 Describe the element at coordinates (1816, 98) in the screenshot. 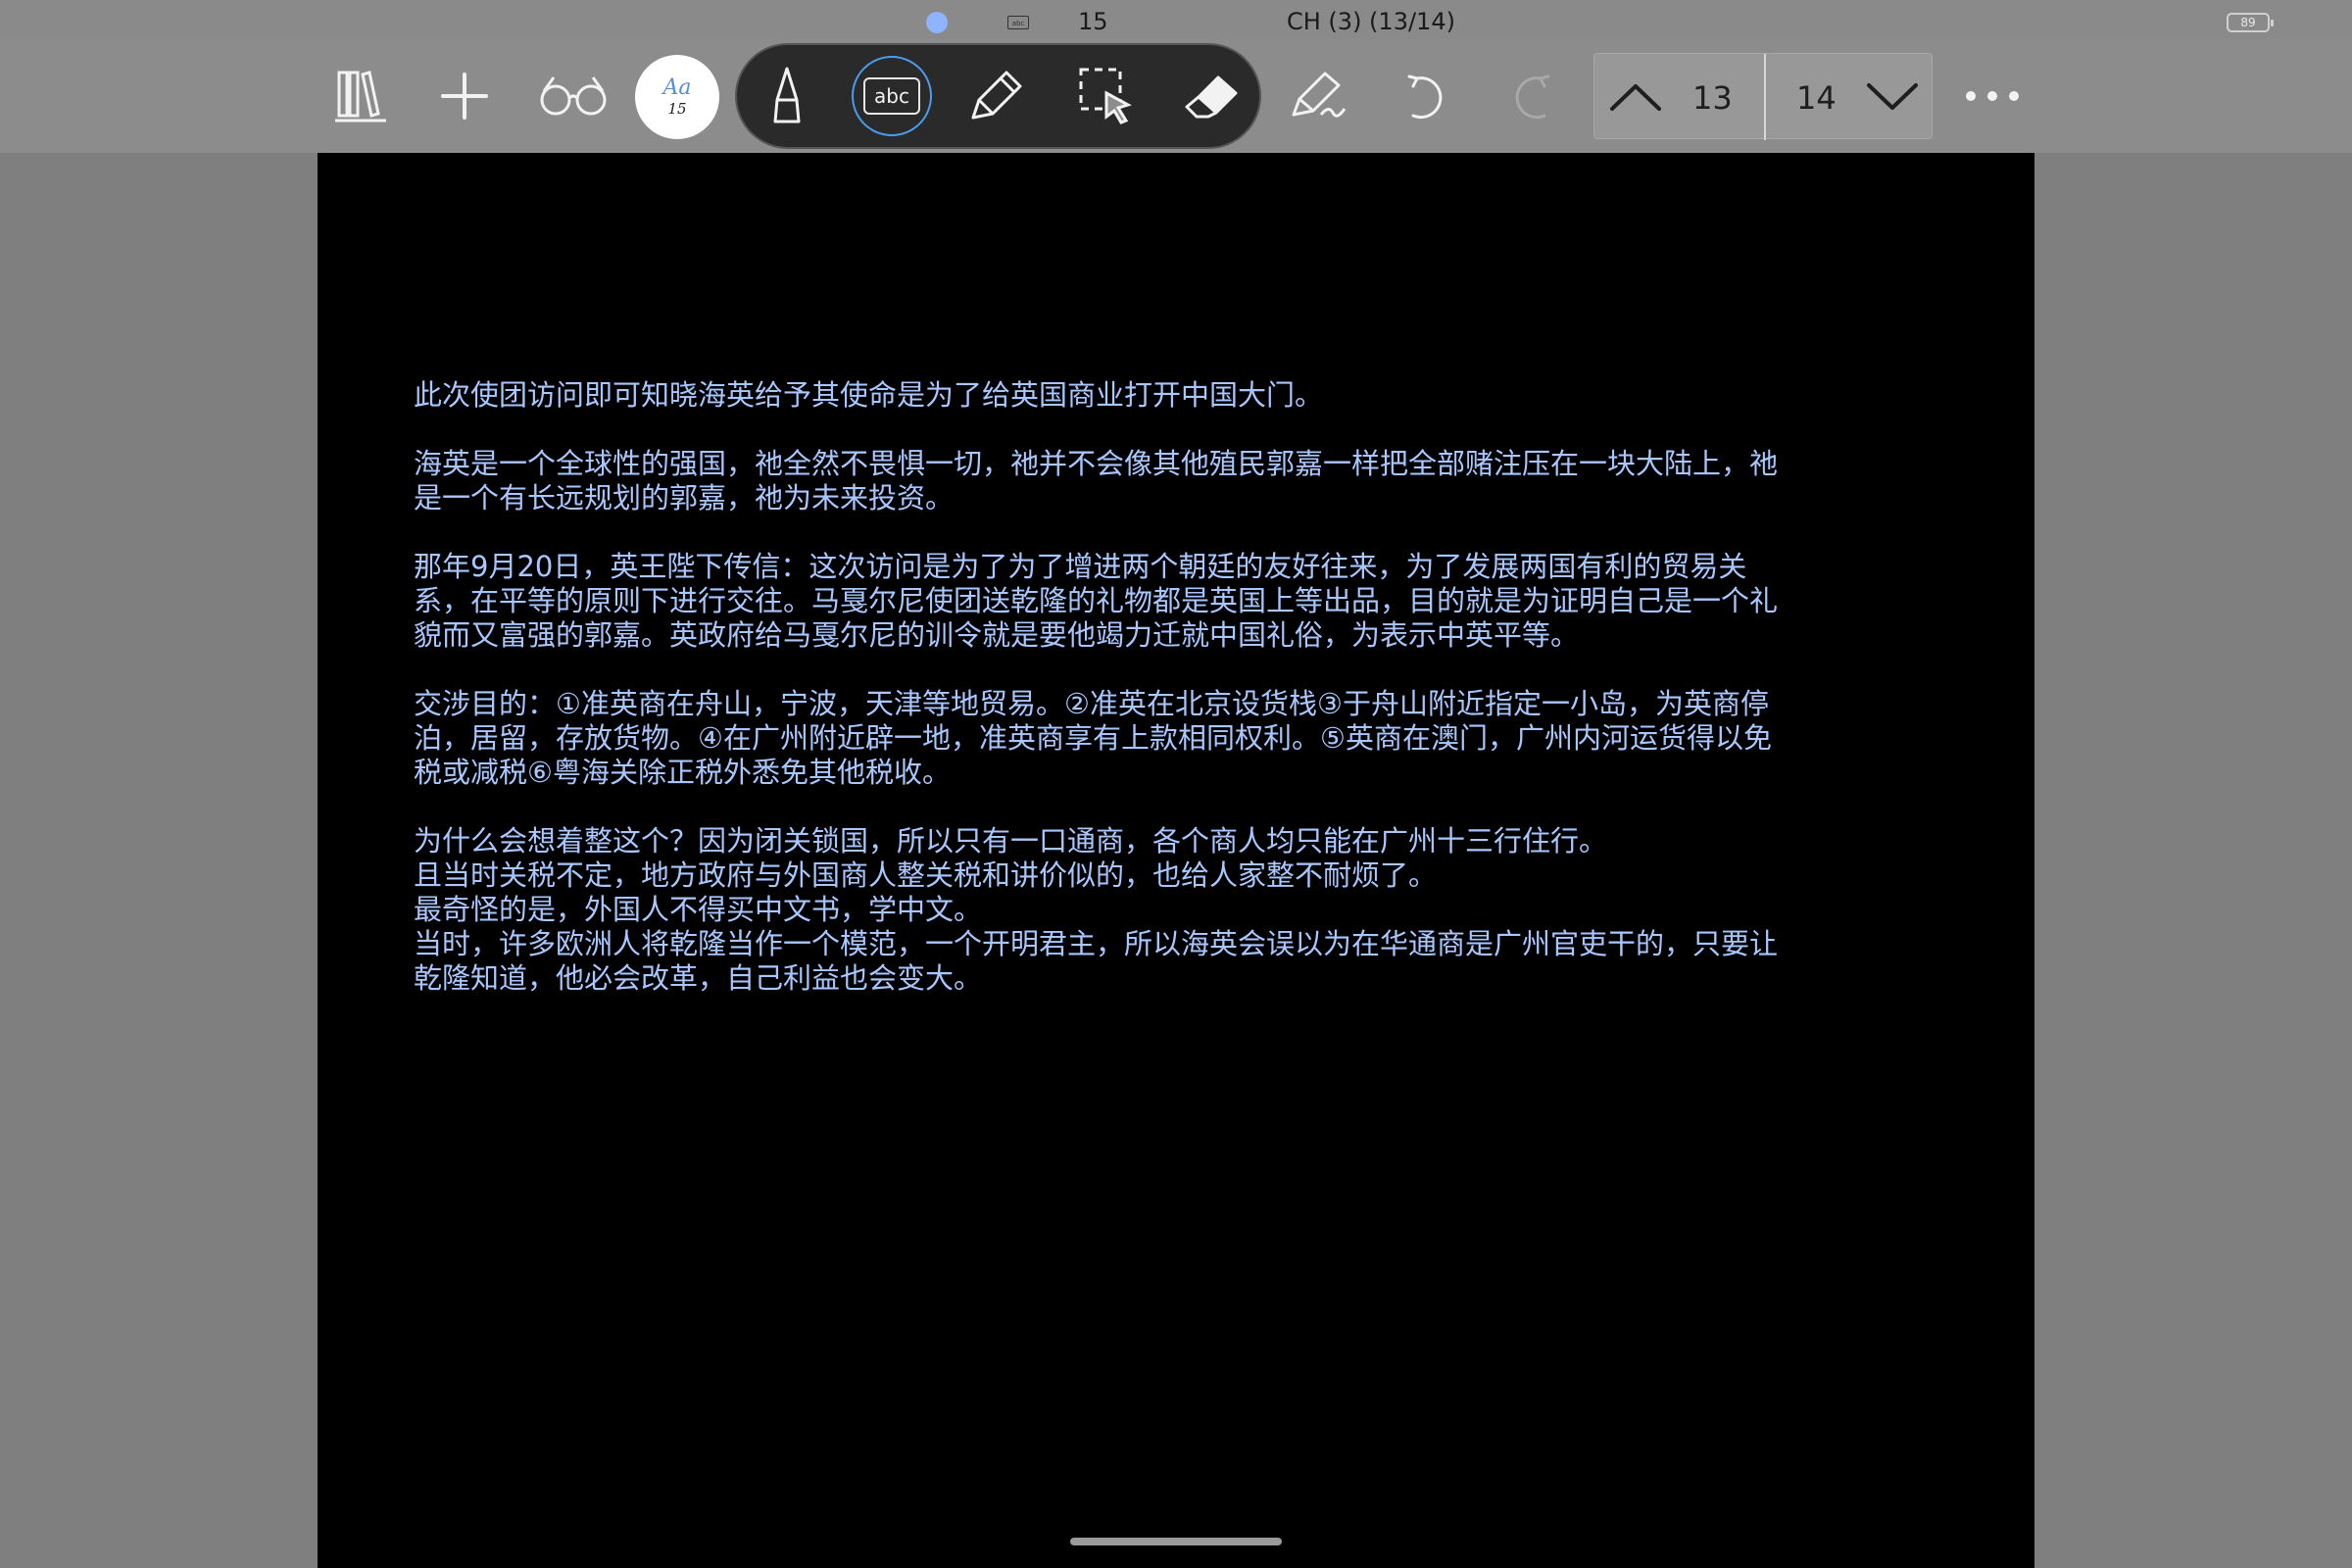

I see `next-page-number: 14` at that location.